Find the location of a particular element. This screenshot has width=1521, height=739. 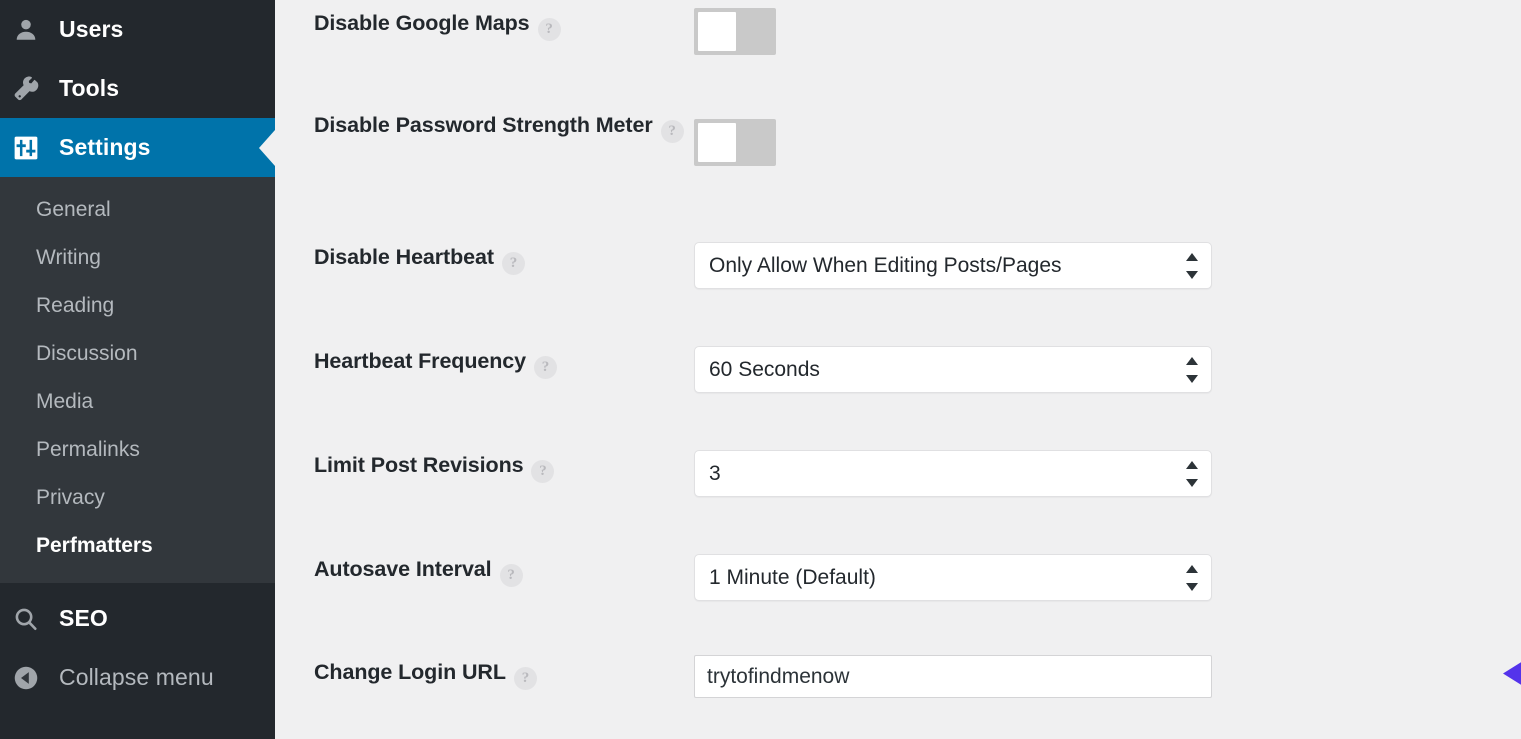

setting-row-autosave-interval: Autosave Interval? 1 Minute (Default) is located at coordinates (904, 577).